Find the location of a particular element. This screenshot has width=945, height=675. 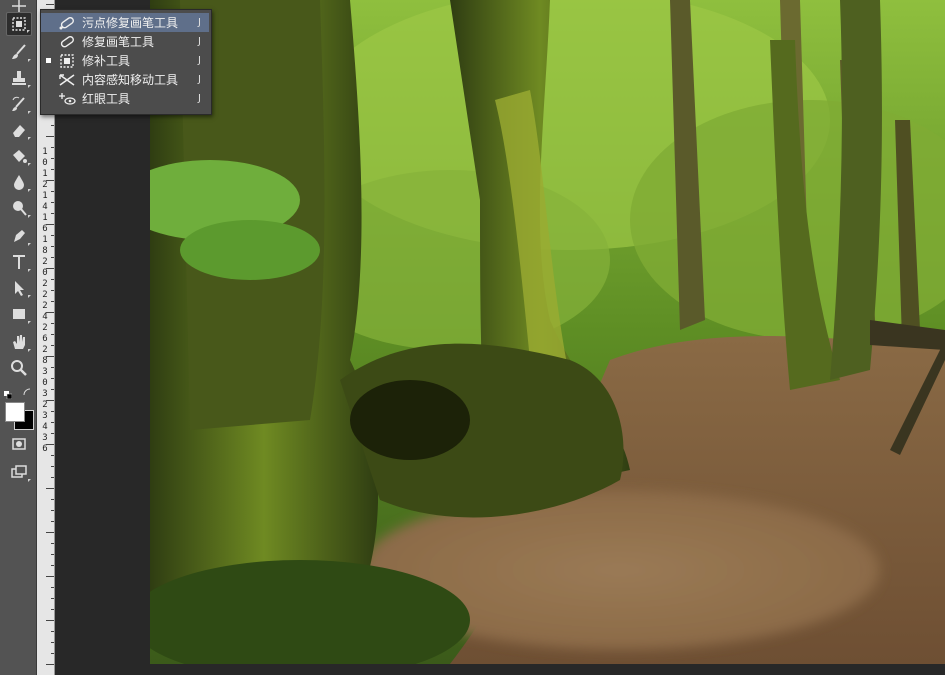

type-tool is located at coordinates (19, 262).